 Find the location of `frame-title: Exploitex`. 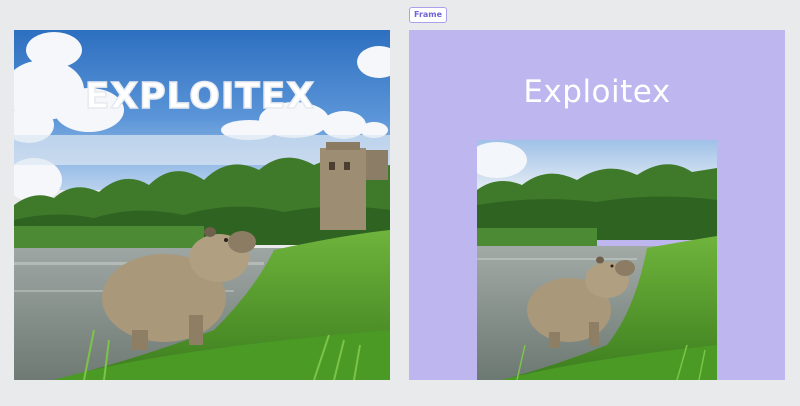

frame-title: Exploitex is located at coordinates (597, 92).